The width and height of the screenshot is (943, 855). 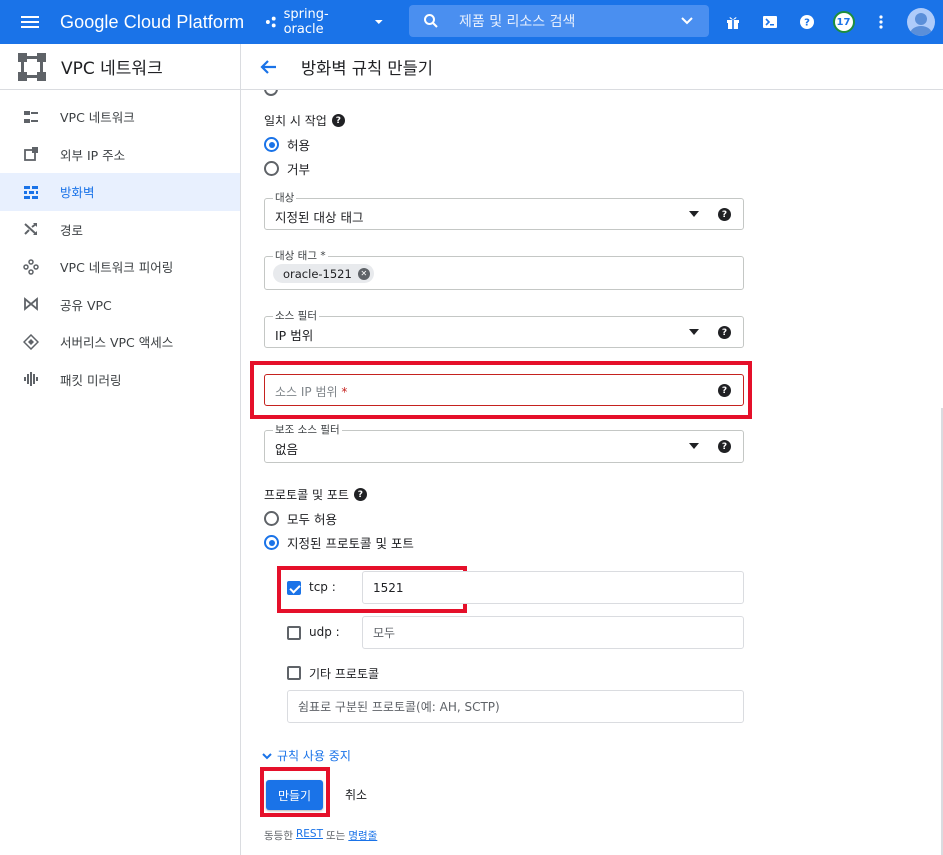 What do you see at coordinates (287, 144) in the screenshot?
I see `radio-allow: 허용` at bounding box center [287, 144].